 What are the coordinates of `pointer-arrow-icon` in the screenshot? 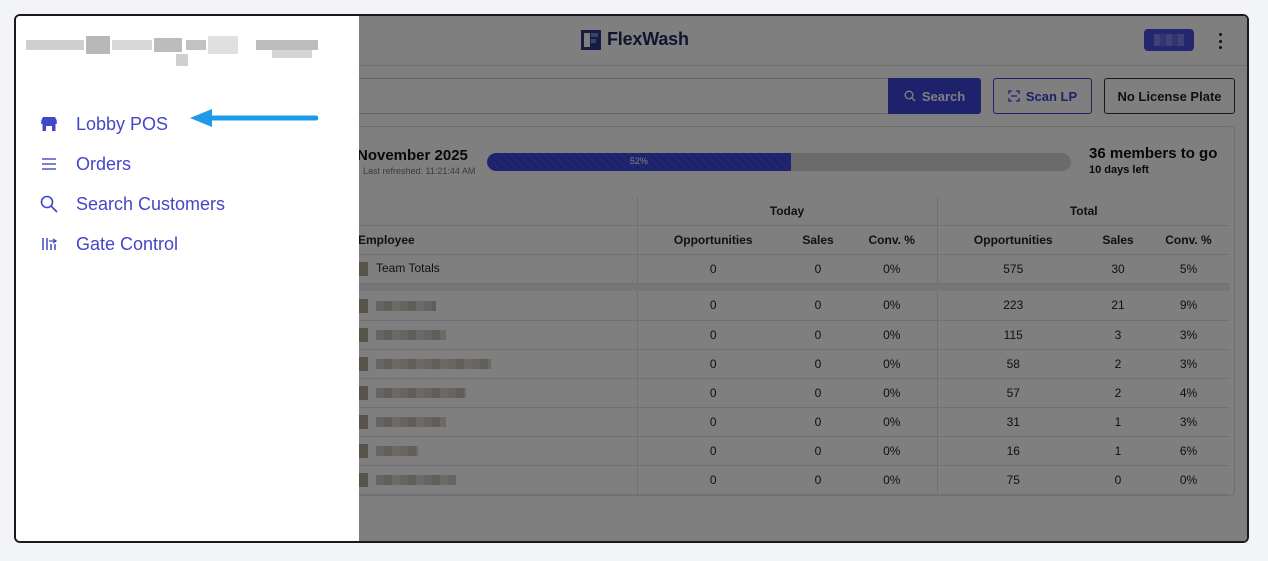 It's located at (254, 118).